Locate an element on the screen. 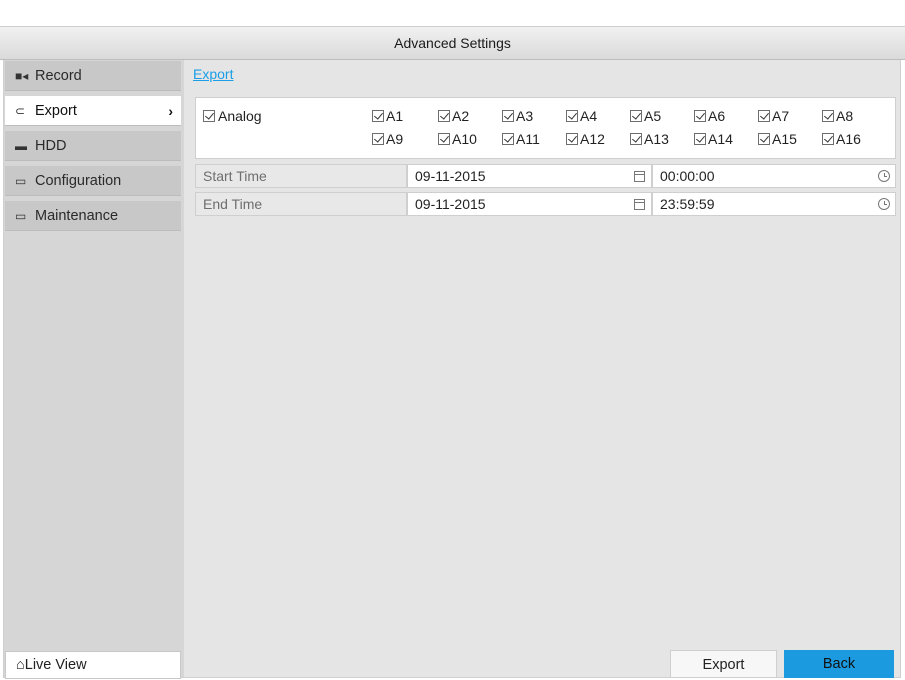 Image resolution: width=905 pixels, height=680 pixels. channel-checkbox-a12: A12 is located at coordinates (585, 139).